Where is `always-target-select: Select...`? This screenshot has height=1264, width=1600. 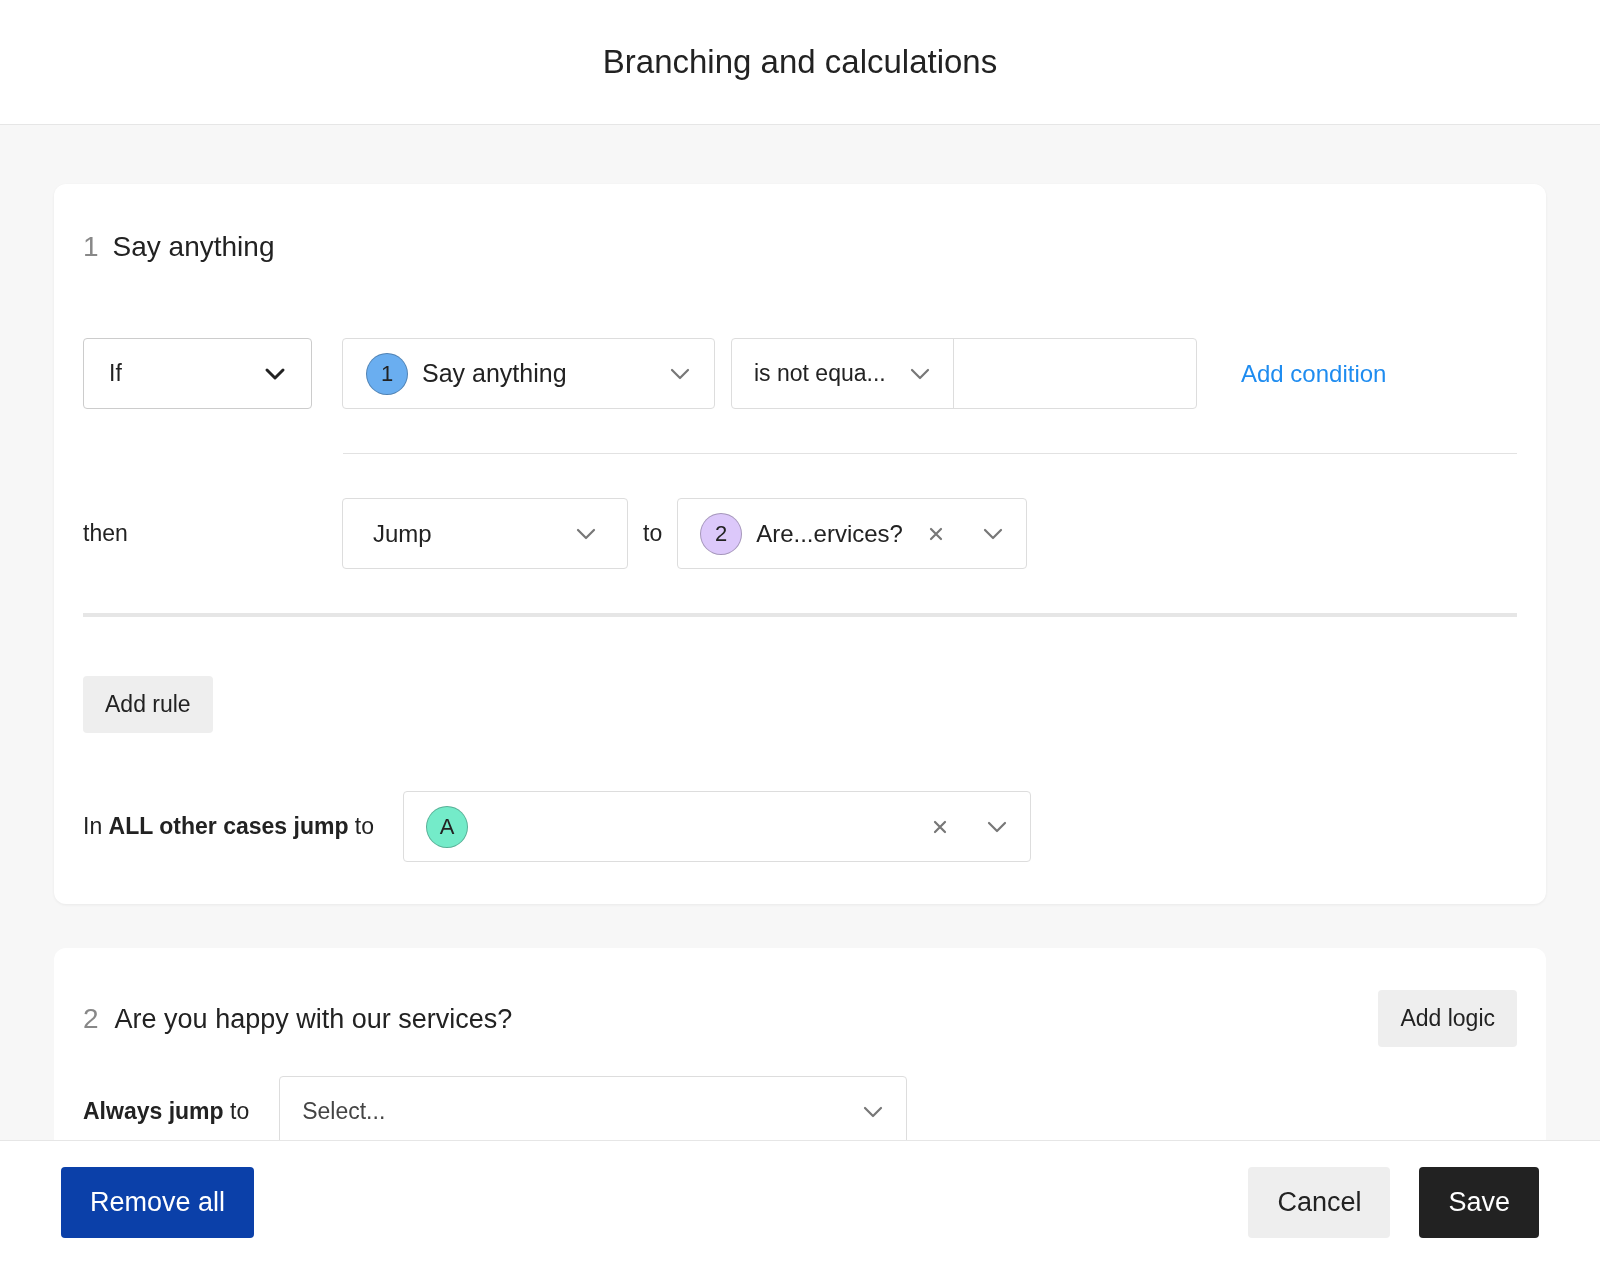 always-target-select: Select... is located at coordinates (593, 1108).